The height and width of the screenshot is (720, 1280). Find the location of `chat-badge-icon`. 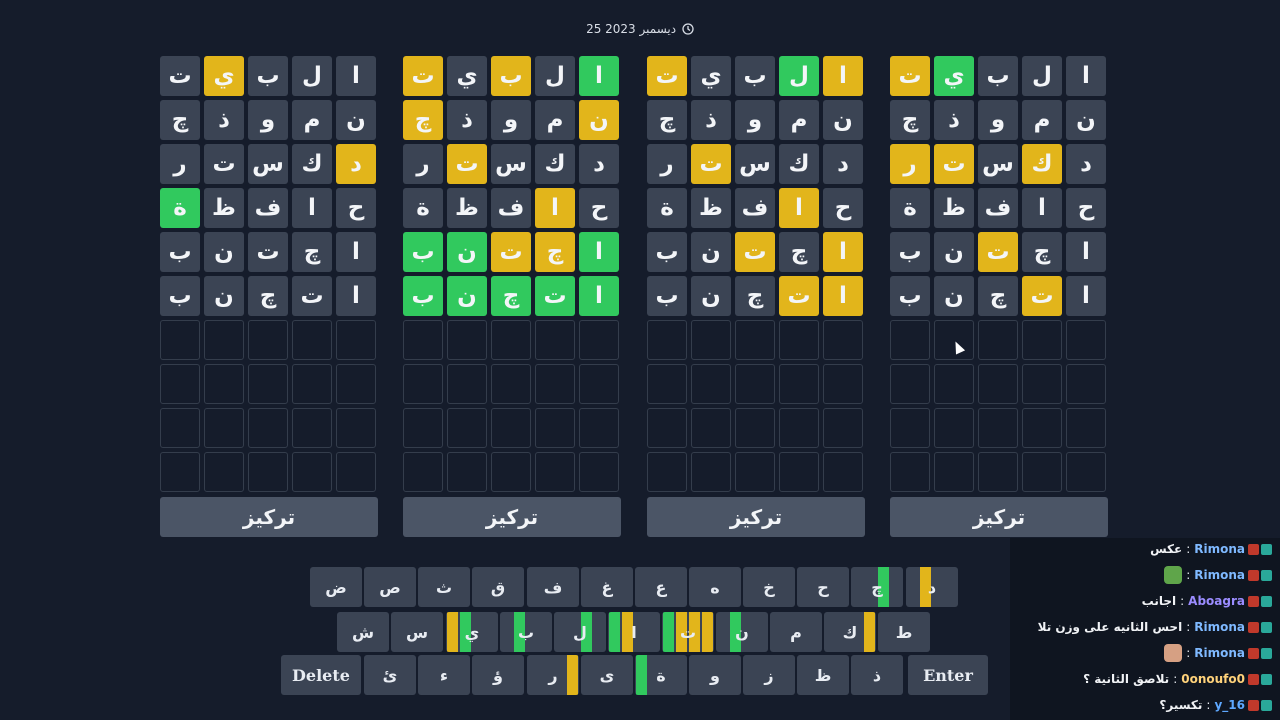

chat-badge-icon is located at coordinates (1266, 601).